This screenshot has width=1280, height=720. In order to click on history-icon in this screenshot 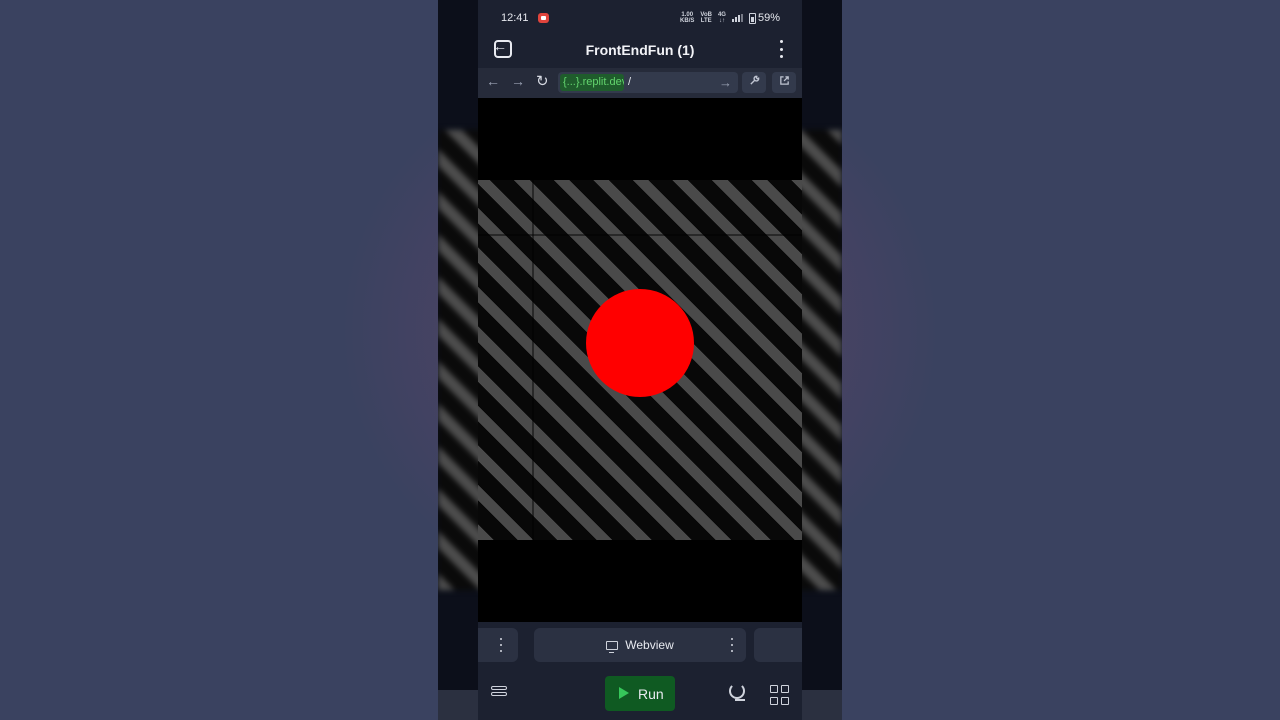, I will do `click(737, 692)`.